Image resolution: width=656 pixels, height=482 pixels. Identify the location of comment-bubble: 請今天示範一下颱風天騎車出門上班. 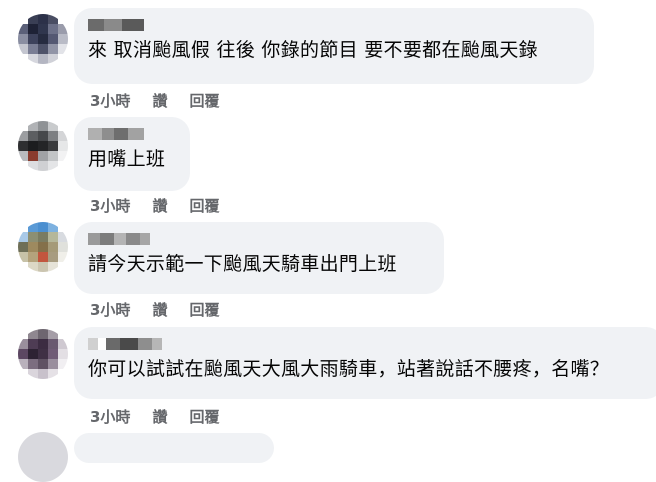
(259, 258).